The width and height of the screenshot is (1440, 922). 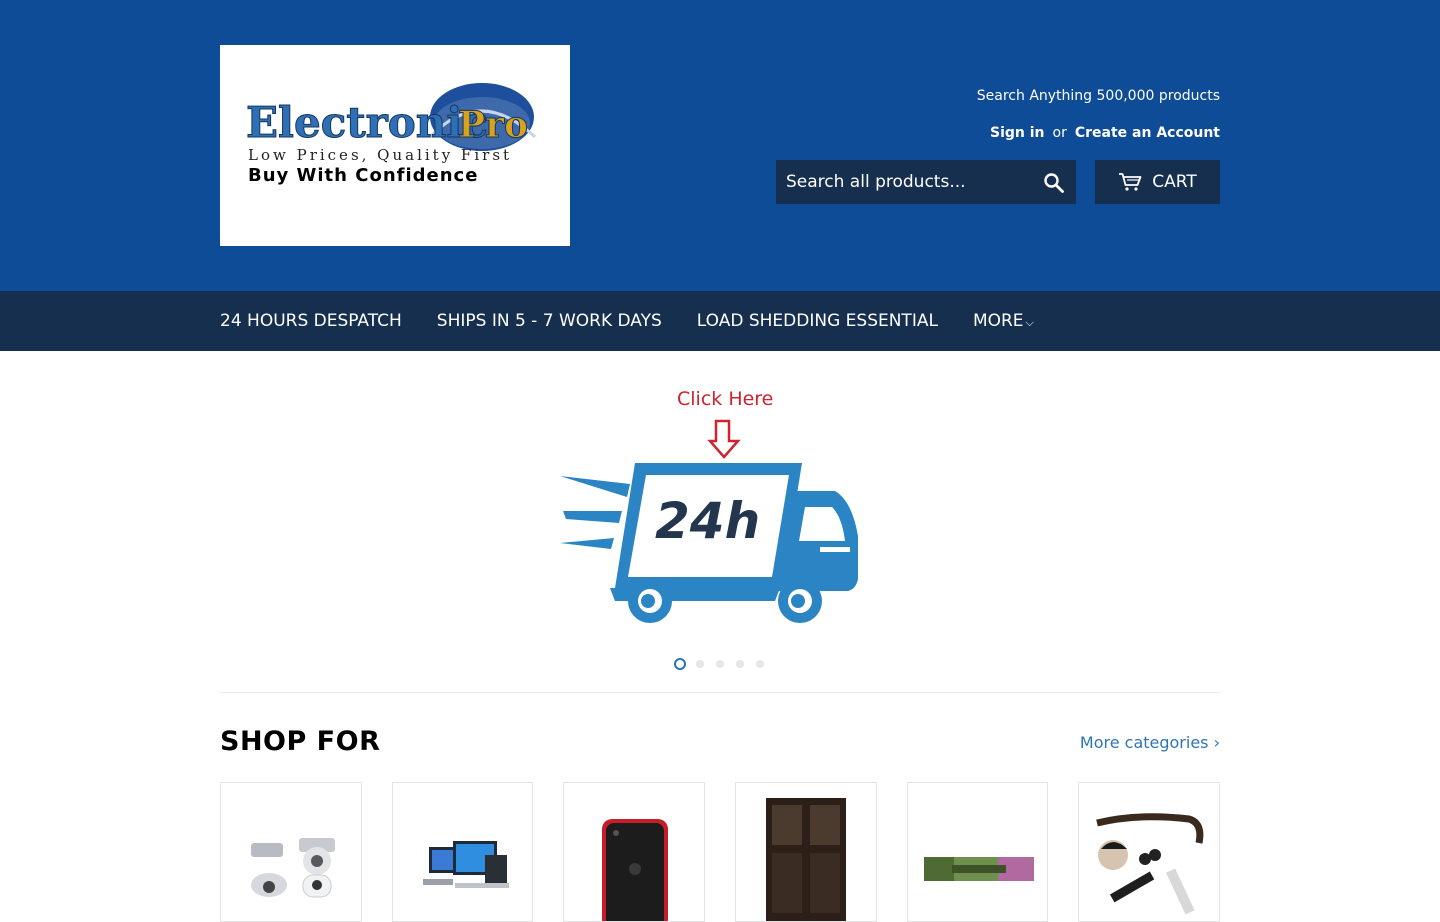 I want to click on chevron-down-icon: ⌵, so click(x=1029, y=322).